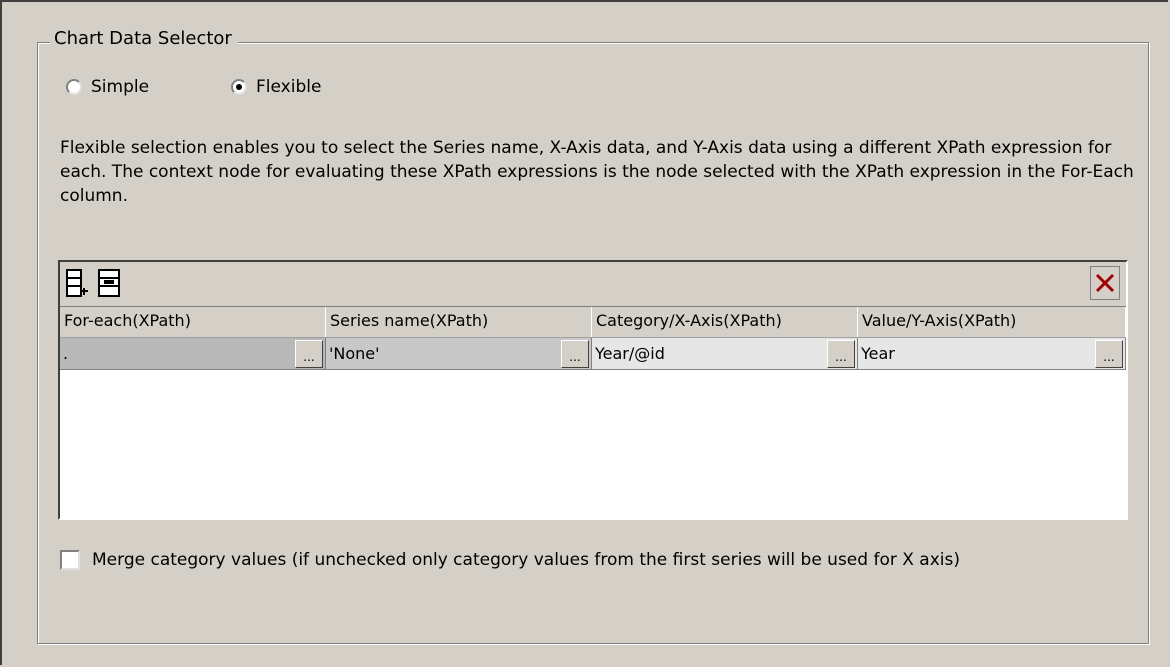  Describe the element at coordinates (177, 353) in the screenshot. I see `for-each-value: .` at that location.